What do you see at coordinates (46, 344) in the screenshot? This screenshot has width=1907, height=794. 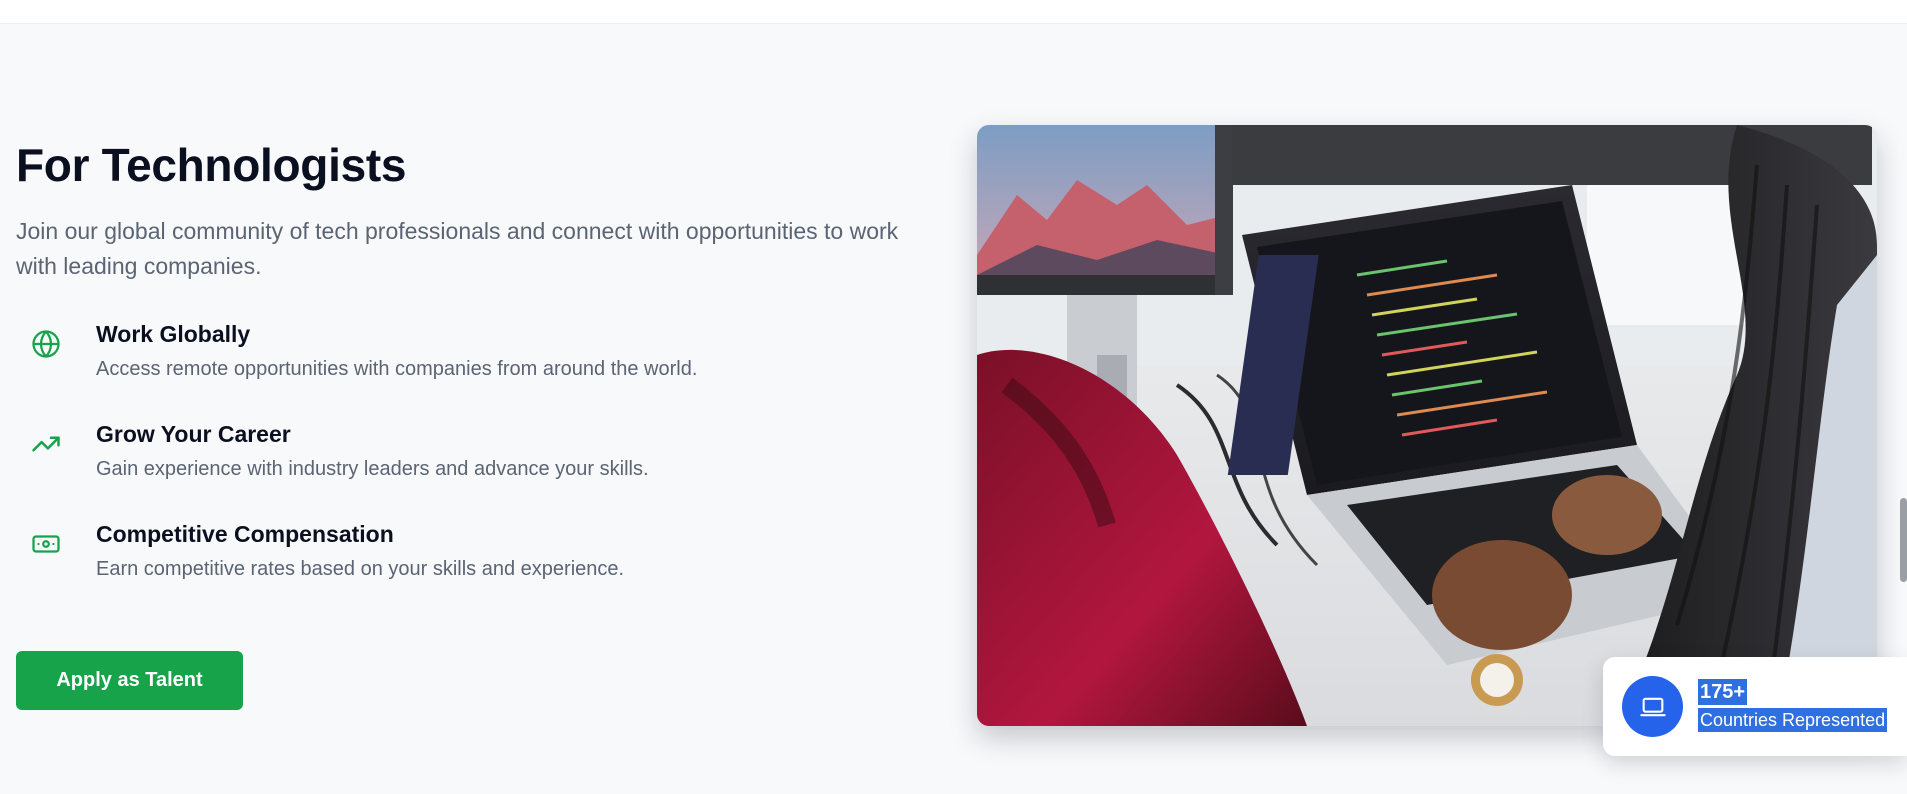 I see `globe-icon` at bounding box center [46, 344].